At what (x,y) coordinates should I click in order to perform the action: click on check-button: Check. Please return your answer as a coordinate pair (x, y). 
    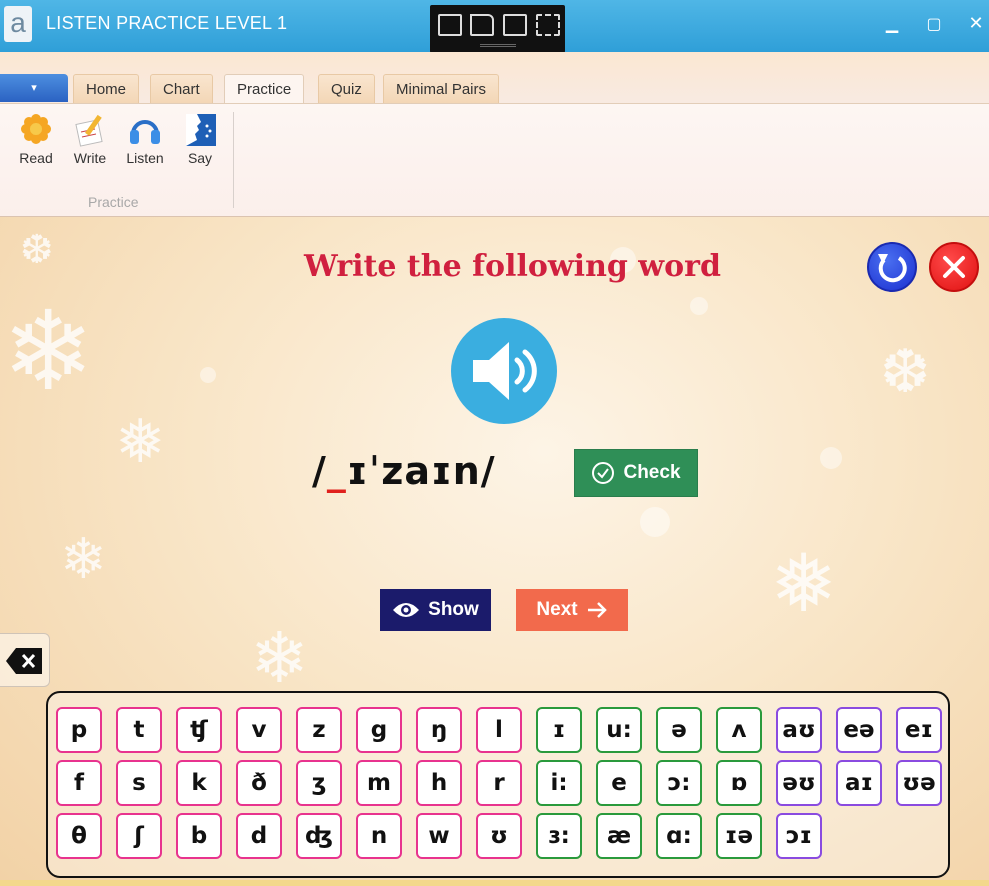
    Looking at the image, I should click on (636, 473).